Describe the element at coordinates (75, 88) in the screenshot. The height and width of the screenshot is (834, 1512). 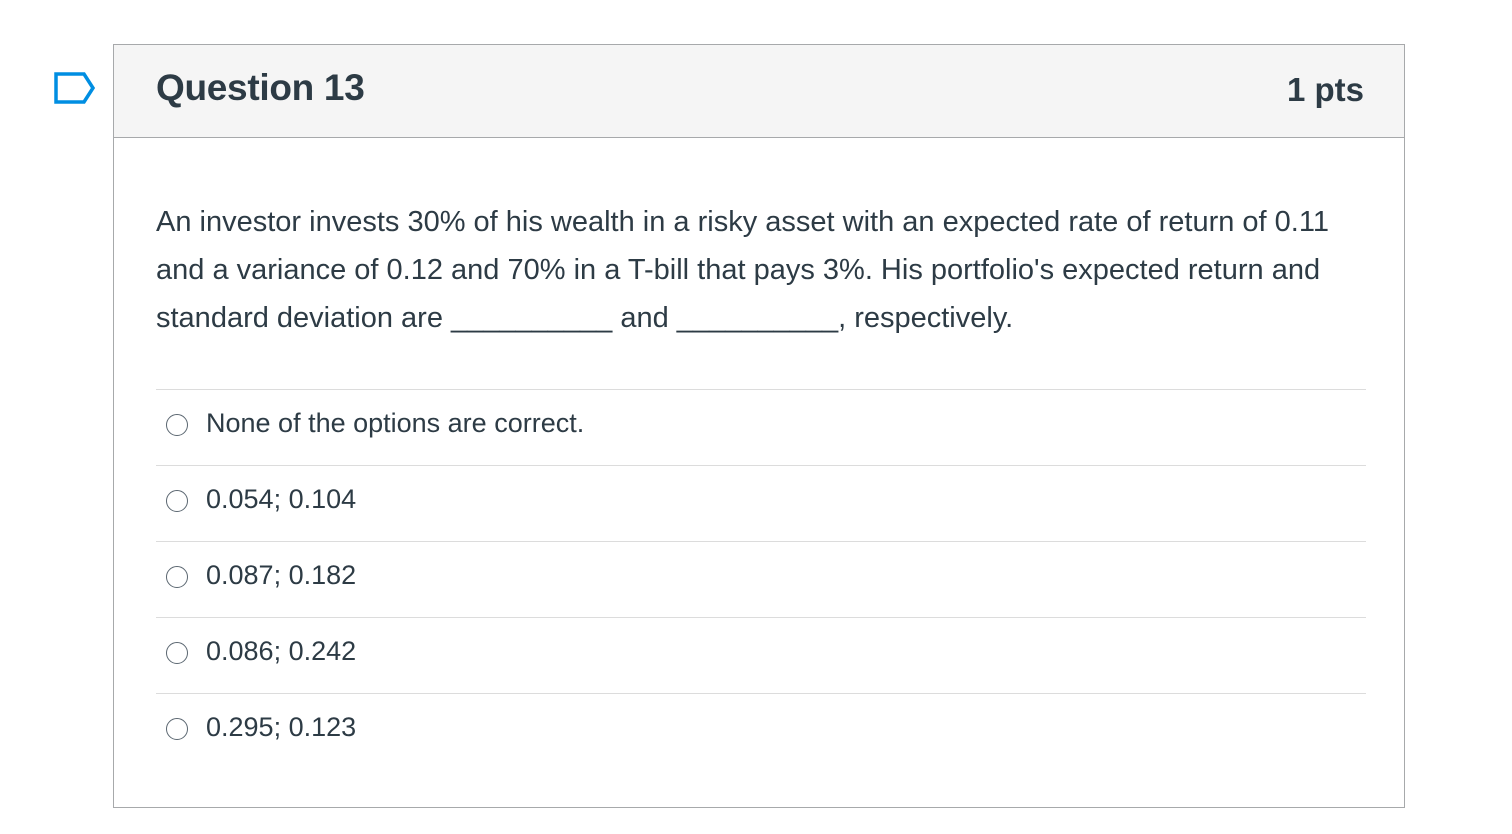
I see `flag-question-icon` at that location.